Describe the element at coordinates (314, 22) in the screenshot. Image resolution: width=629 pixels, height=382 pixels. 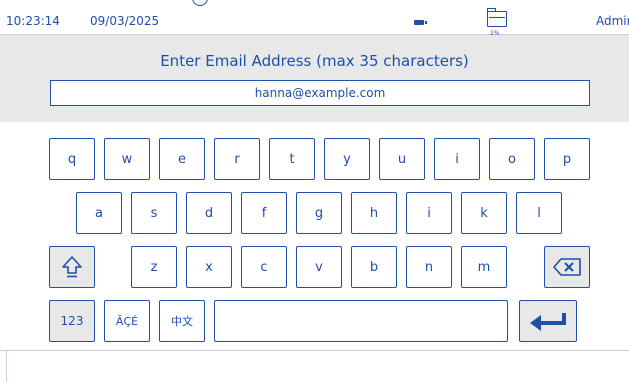
I see `status-bar: 10:23:14 09/03/2025 1% Admin` at that location.